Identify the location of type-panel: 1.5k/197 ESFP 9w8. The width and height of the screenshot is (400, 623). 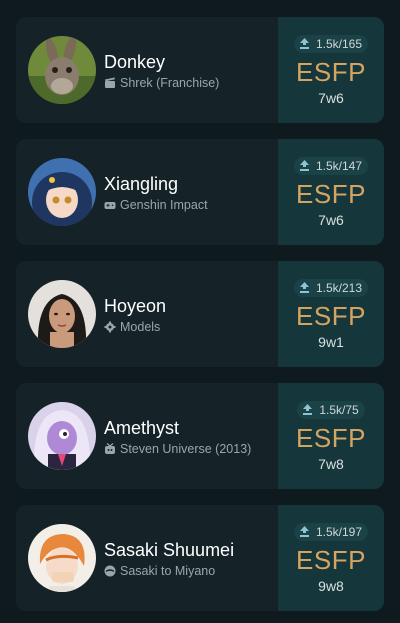
(331, 558).